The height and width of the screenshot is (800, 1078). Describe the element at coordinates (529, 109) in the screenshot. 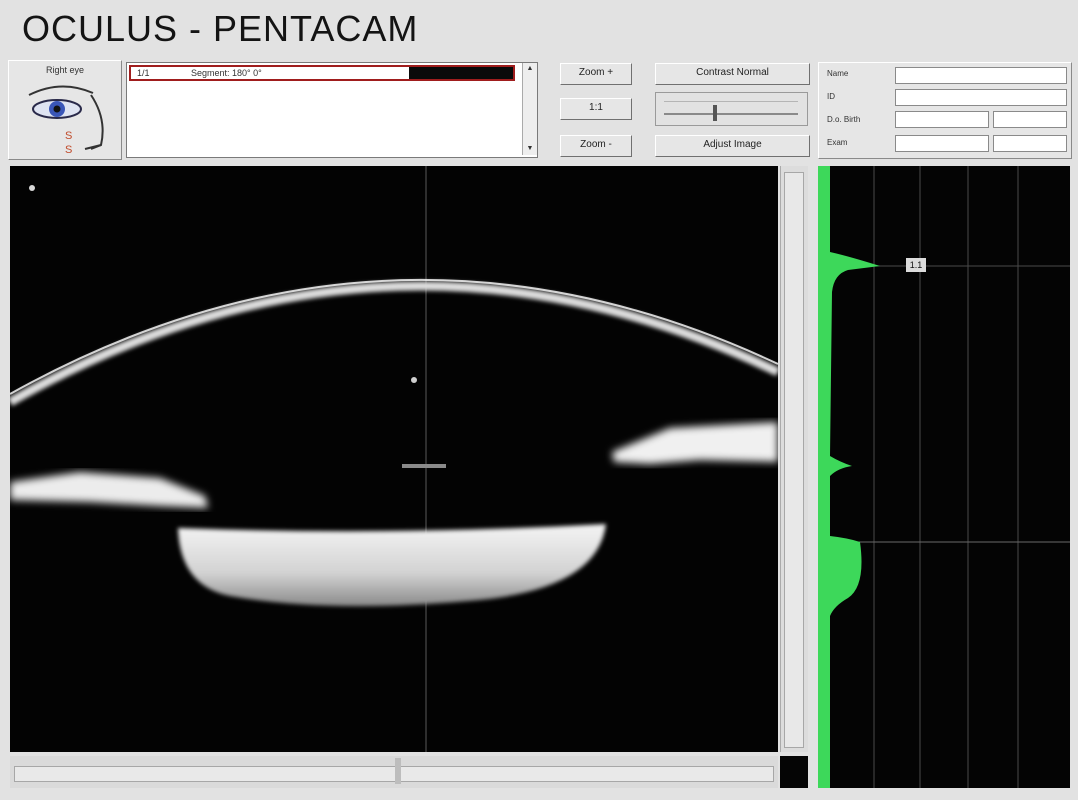

I see `scan-list-scrollbar: ▲ ▼` at that location.